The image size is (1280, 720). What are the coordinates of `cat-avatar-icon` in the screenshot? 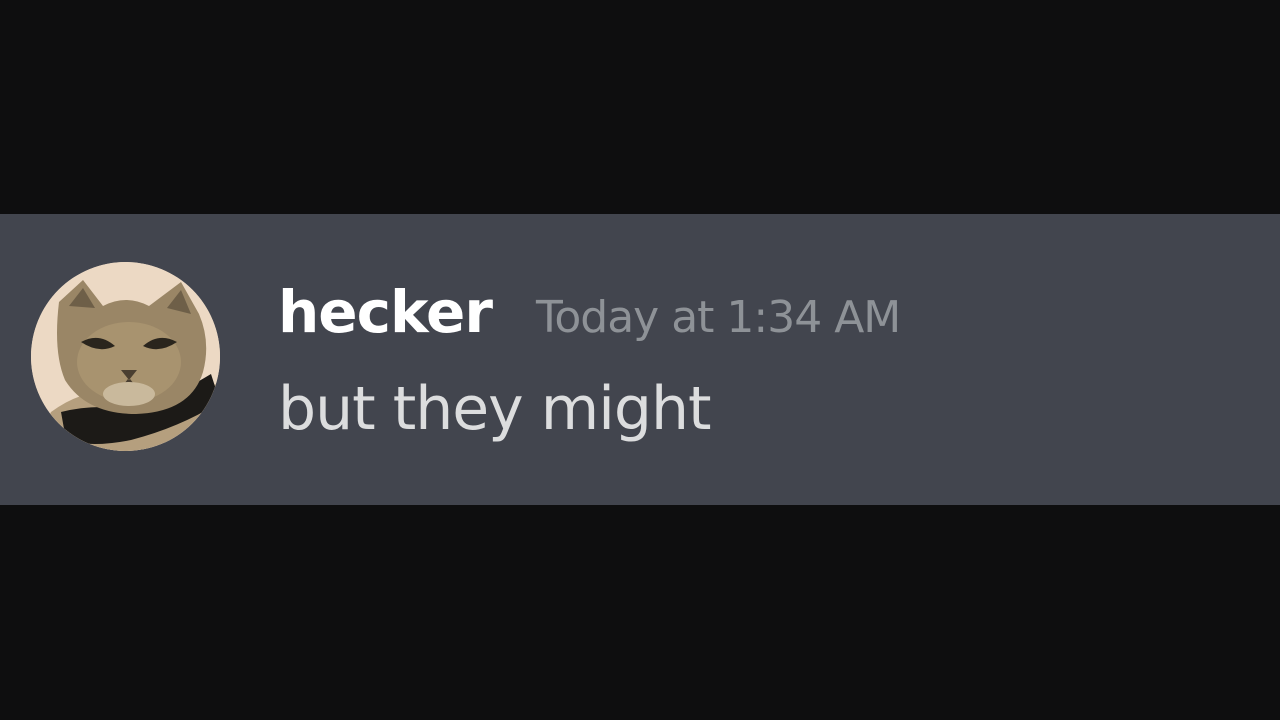 It's located at (125, 356).